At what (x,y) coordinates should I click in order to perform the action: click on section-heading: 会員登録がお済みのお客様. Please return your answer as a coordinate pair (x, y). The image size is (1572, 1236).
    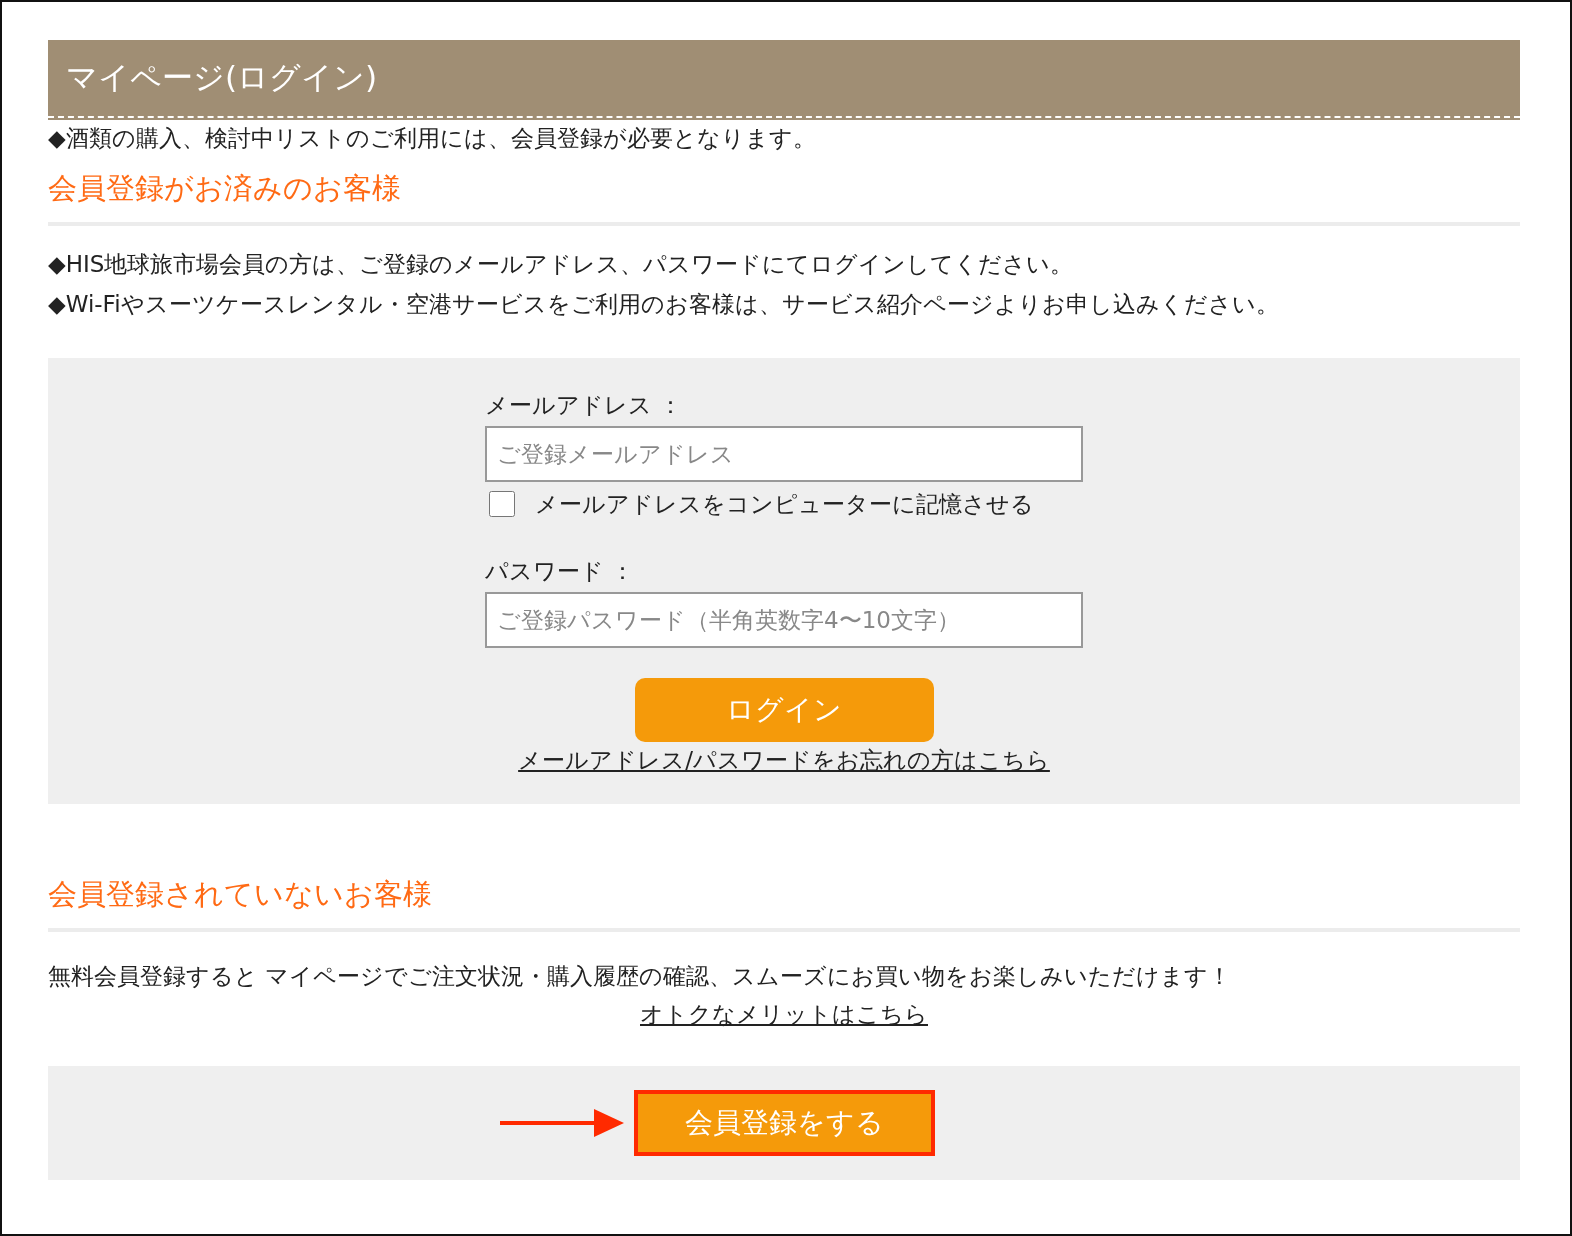
    Looking at the image, I should click on (225, 188).